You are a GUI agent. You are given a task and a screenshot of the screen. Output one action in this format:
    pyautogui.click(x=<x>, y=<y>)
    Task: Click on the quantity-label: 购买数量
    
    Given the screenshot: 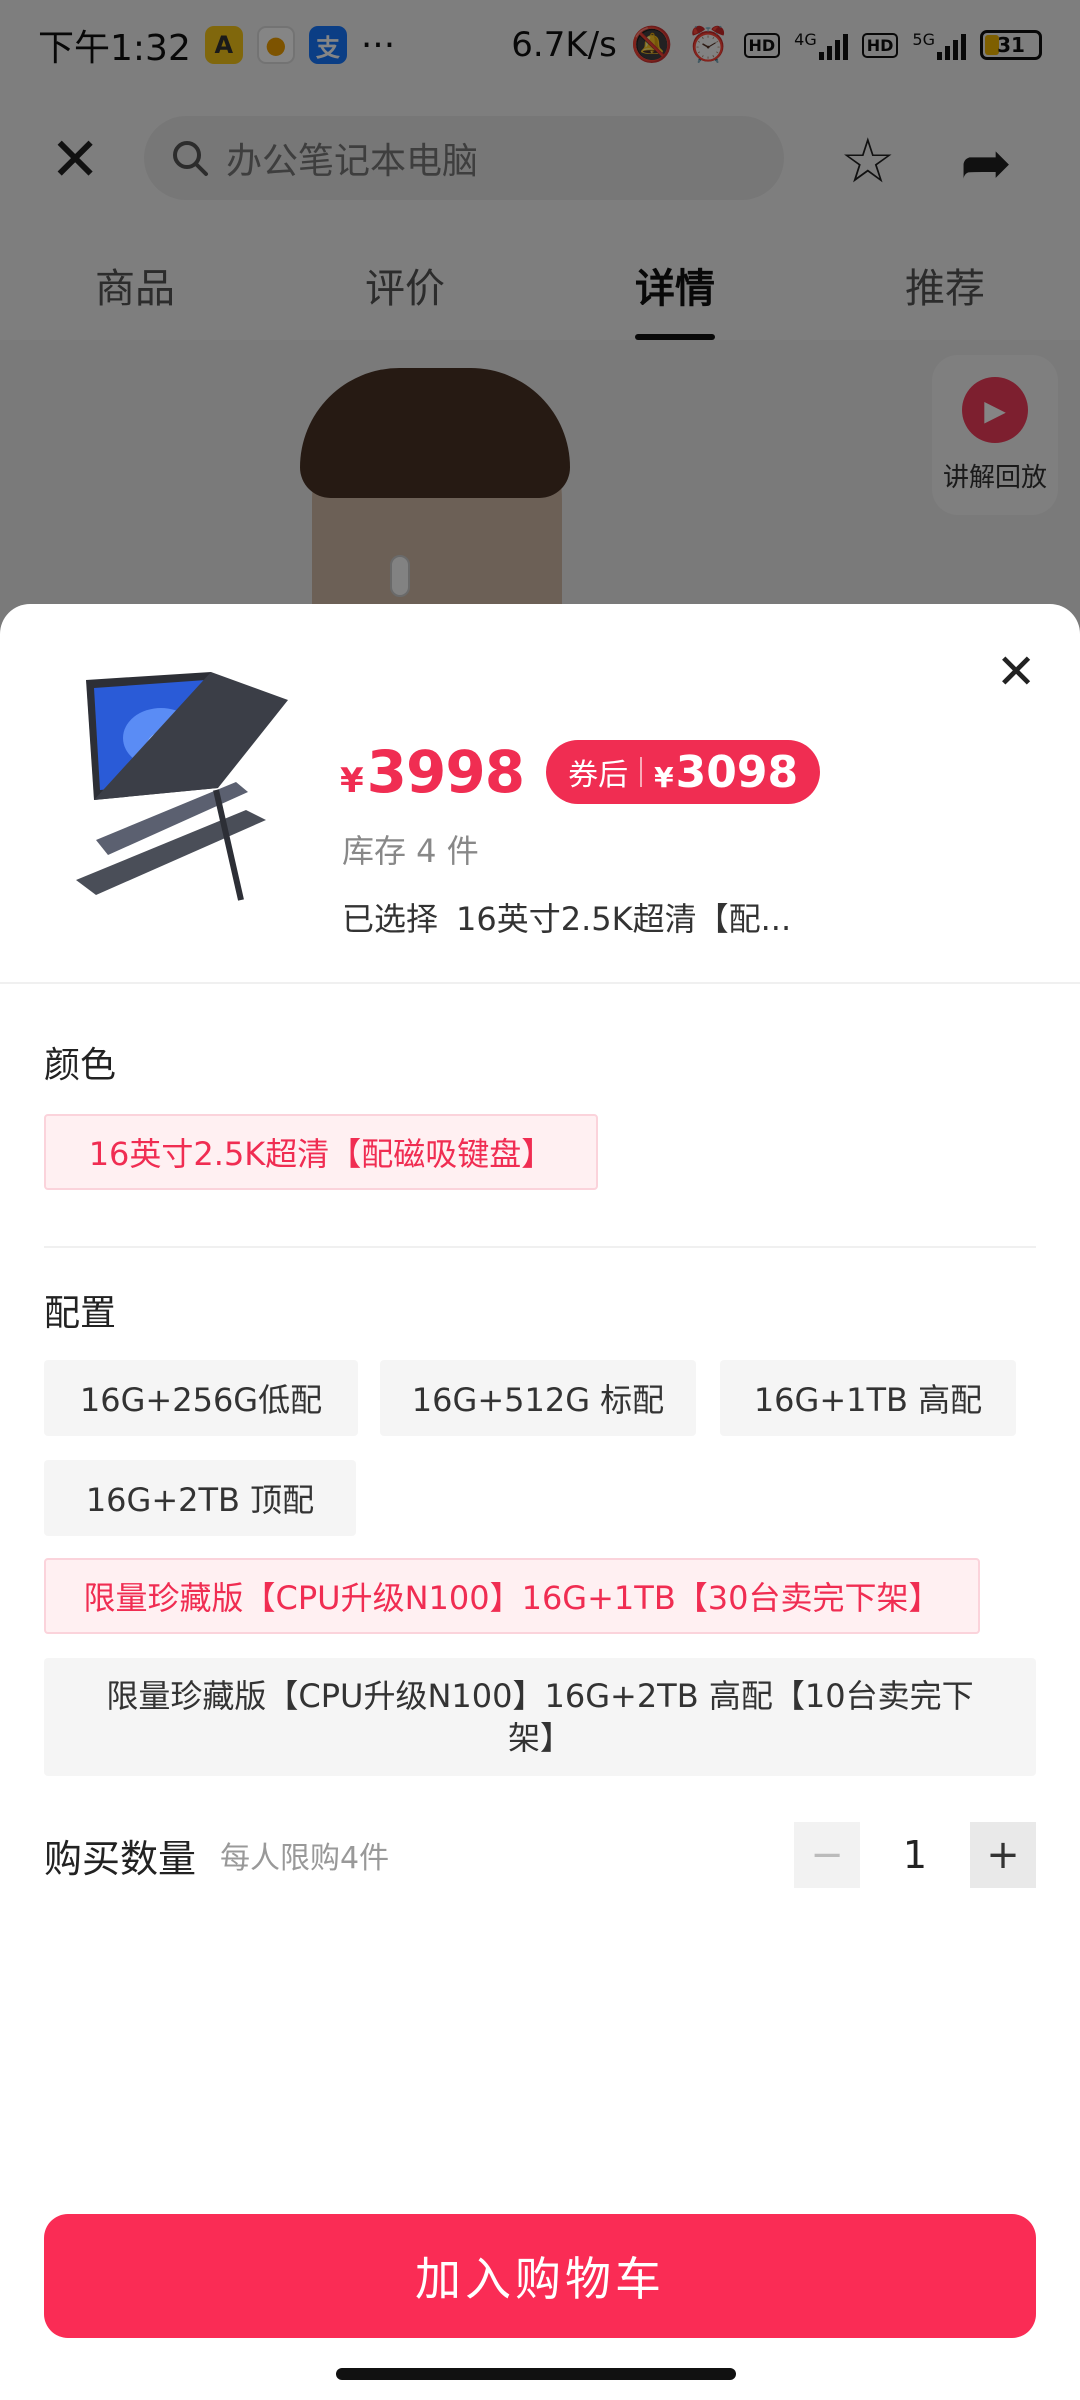 What is the action you would take?
    pyautogui.click(x=120, y=1858)
    